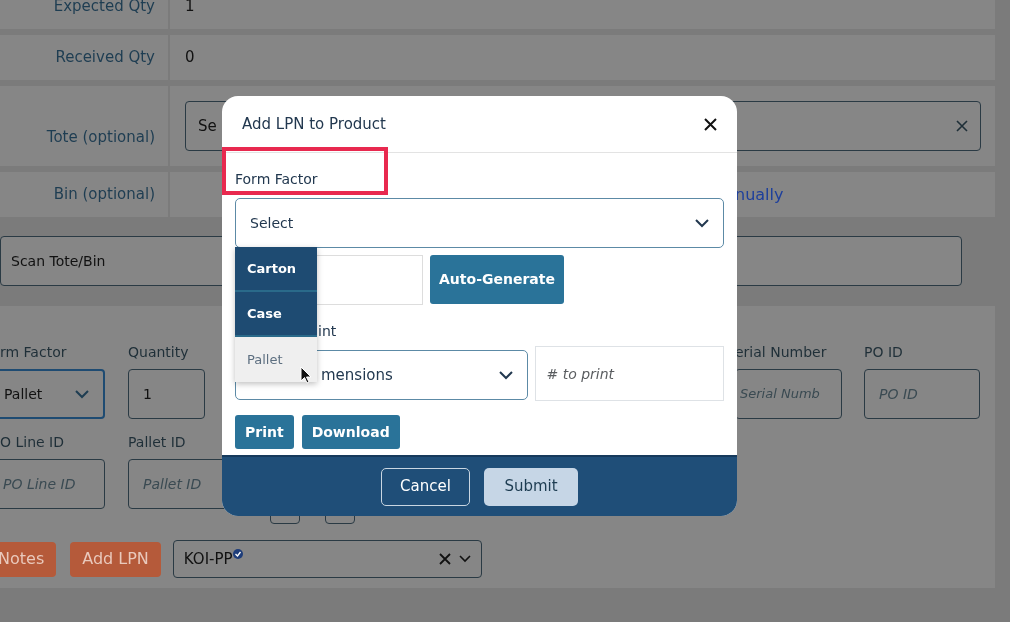  What do you see at coordinates (166, 394) in the screenshot?
I see `input-field: 1` at bounding box center [166, 394].